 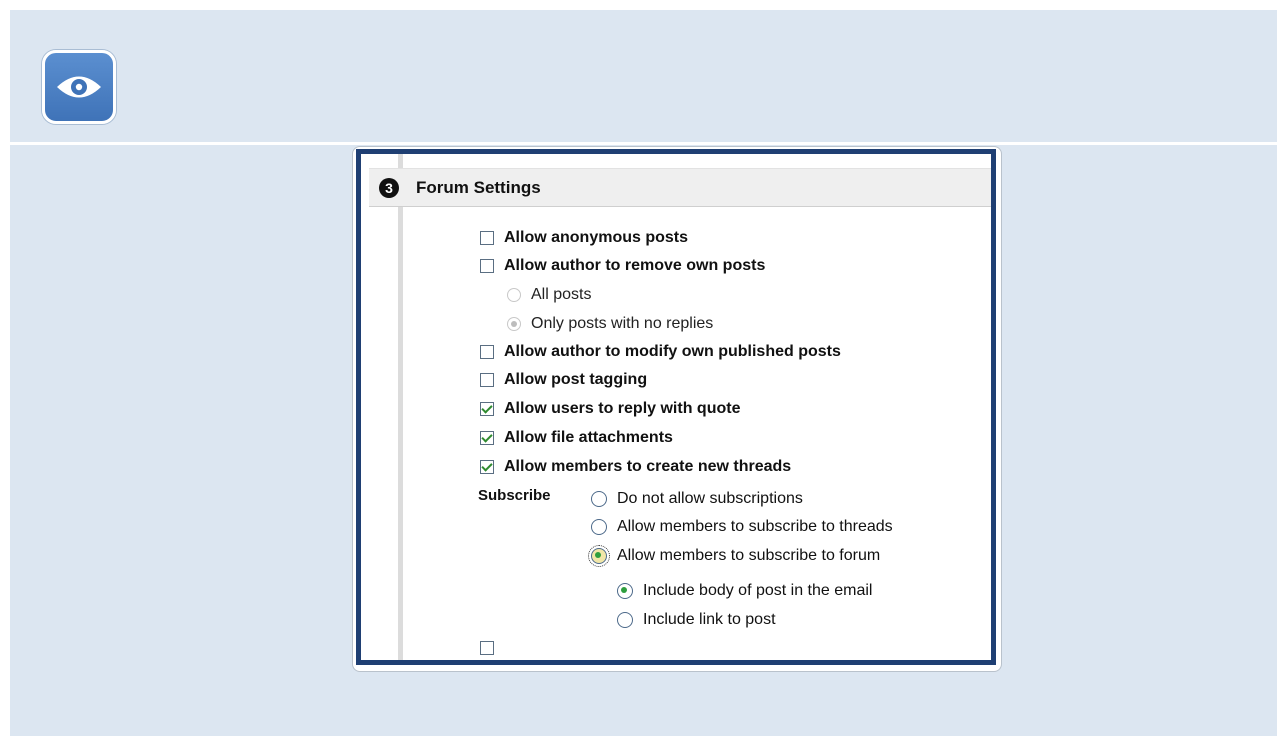 What do you see at coordinates (514, 324) in the screenshot?
I see `remove-no-replies-radio` at bounding box center [514, 324].